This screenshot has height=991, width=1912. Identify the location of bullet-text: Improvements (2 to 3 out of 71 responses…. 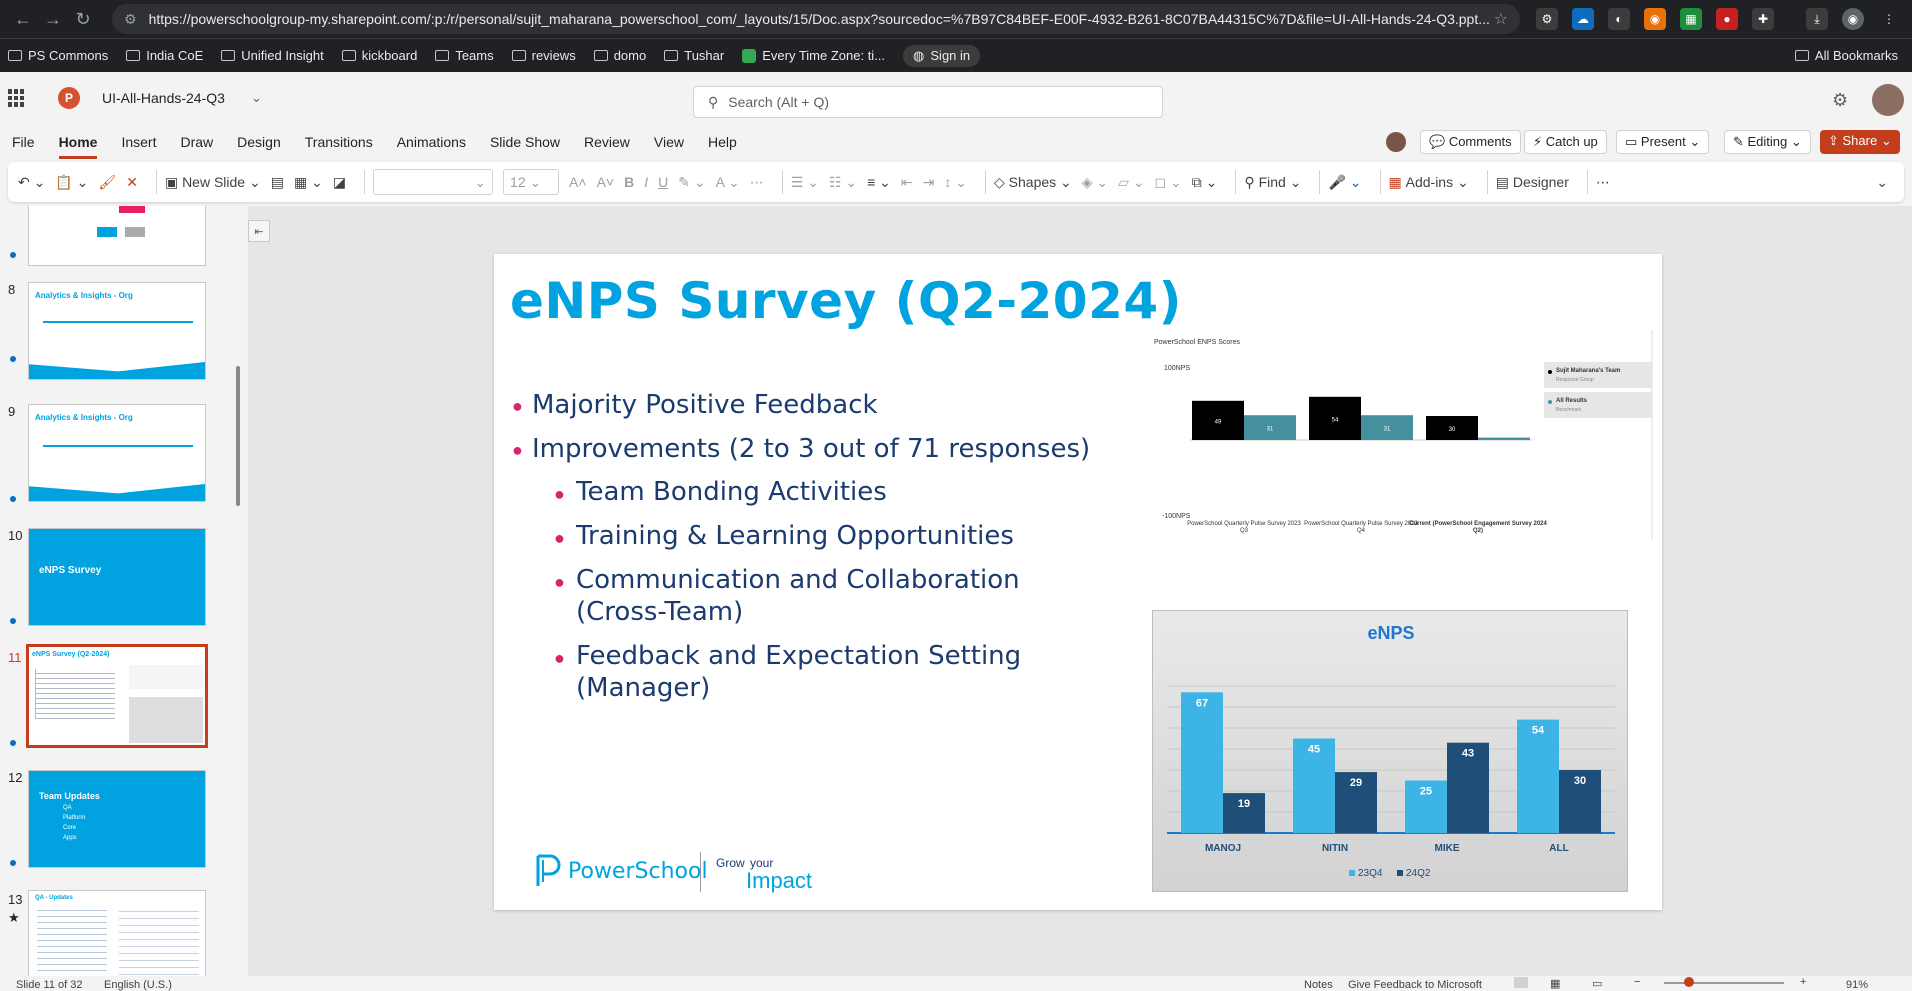
(811, 449).